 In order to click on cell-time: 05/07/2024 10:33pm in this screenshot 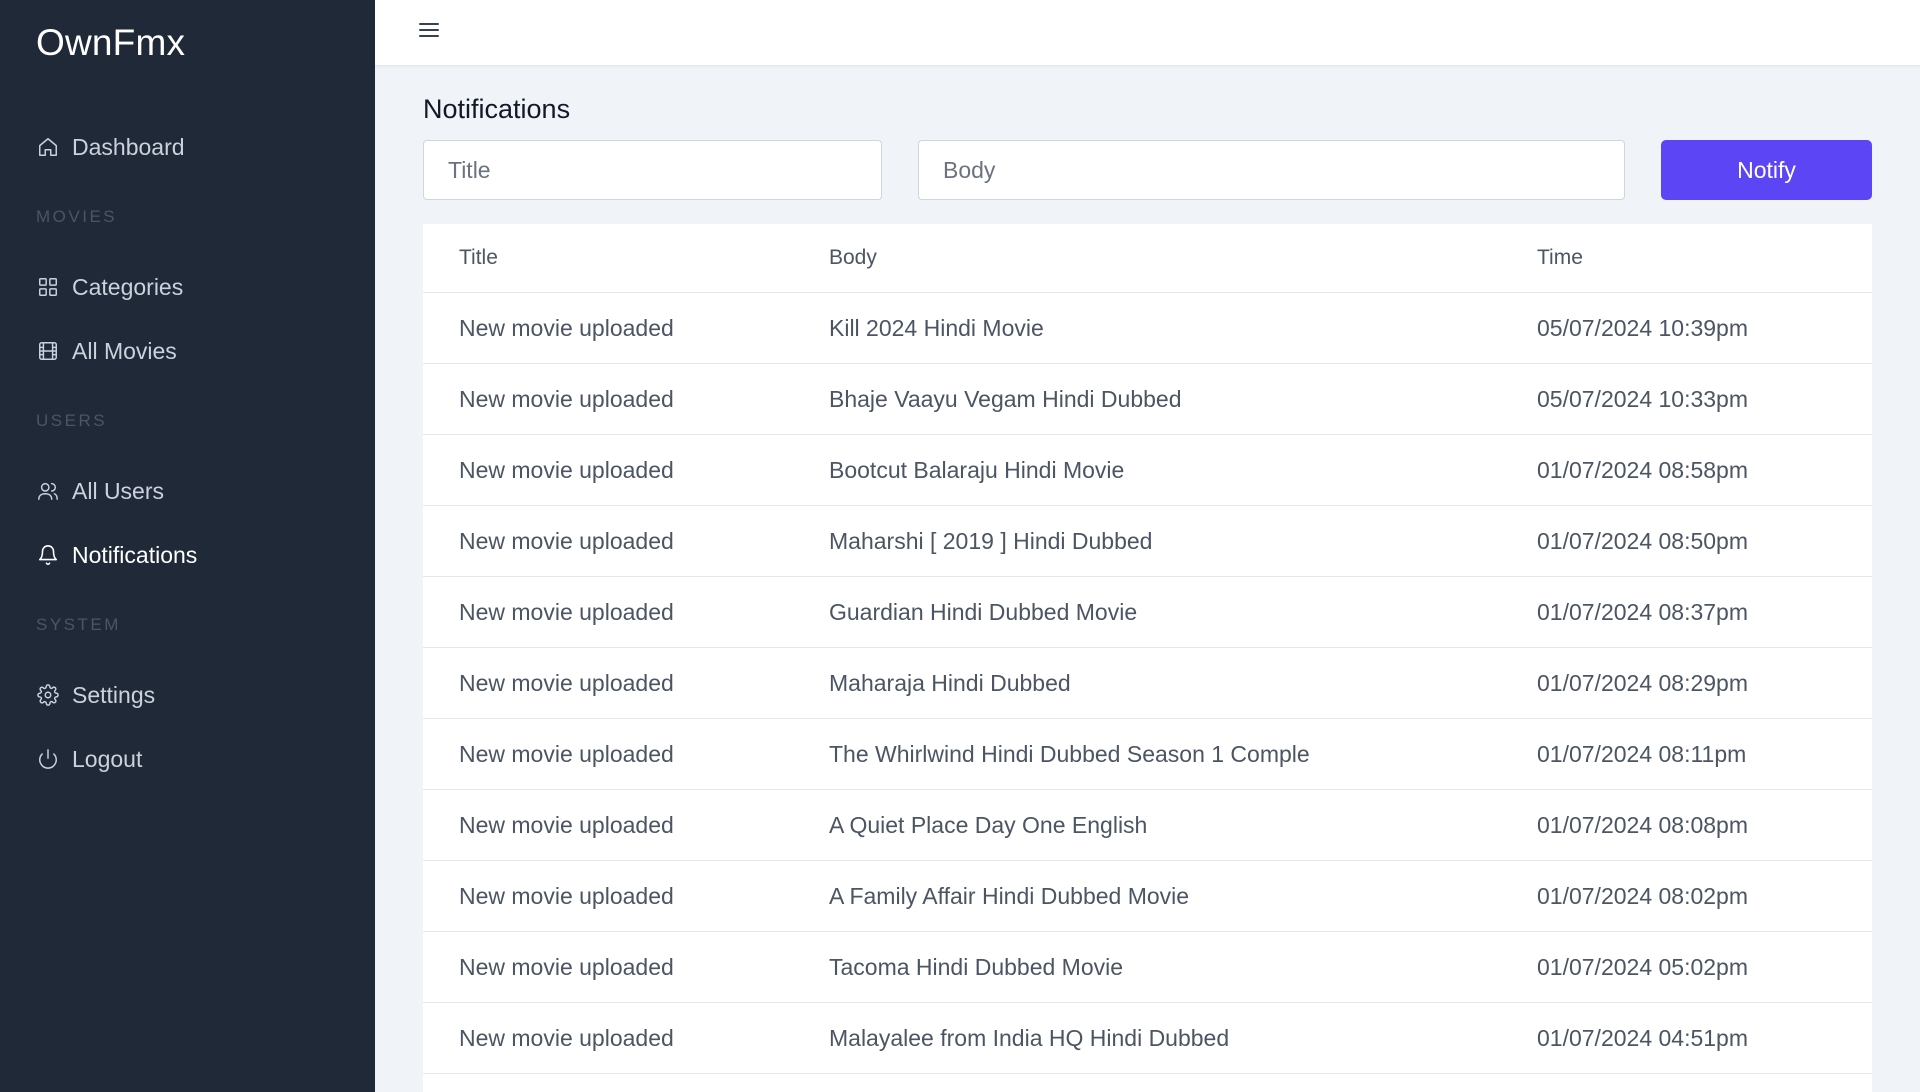, I will do `click(1643, 399)`.